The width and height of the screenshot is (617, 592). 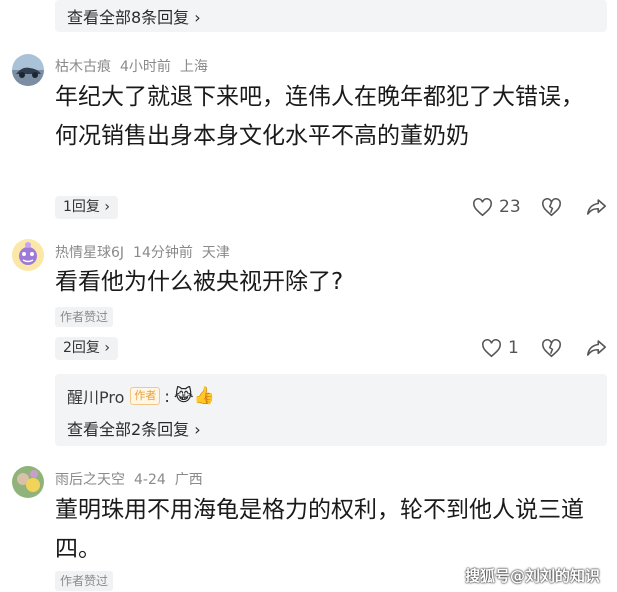 What do you see at coordinates (86, 207) in the screenshot?
I see `reply-count-button: 1回复 ›` at bounding box center [86, 207].